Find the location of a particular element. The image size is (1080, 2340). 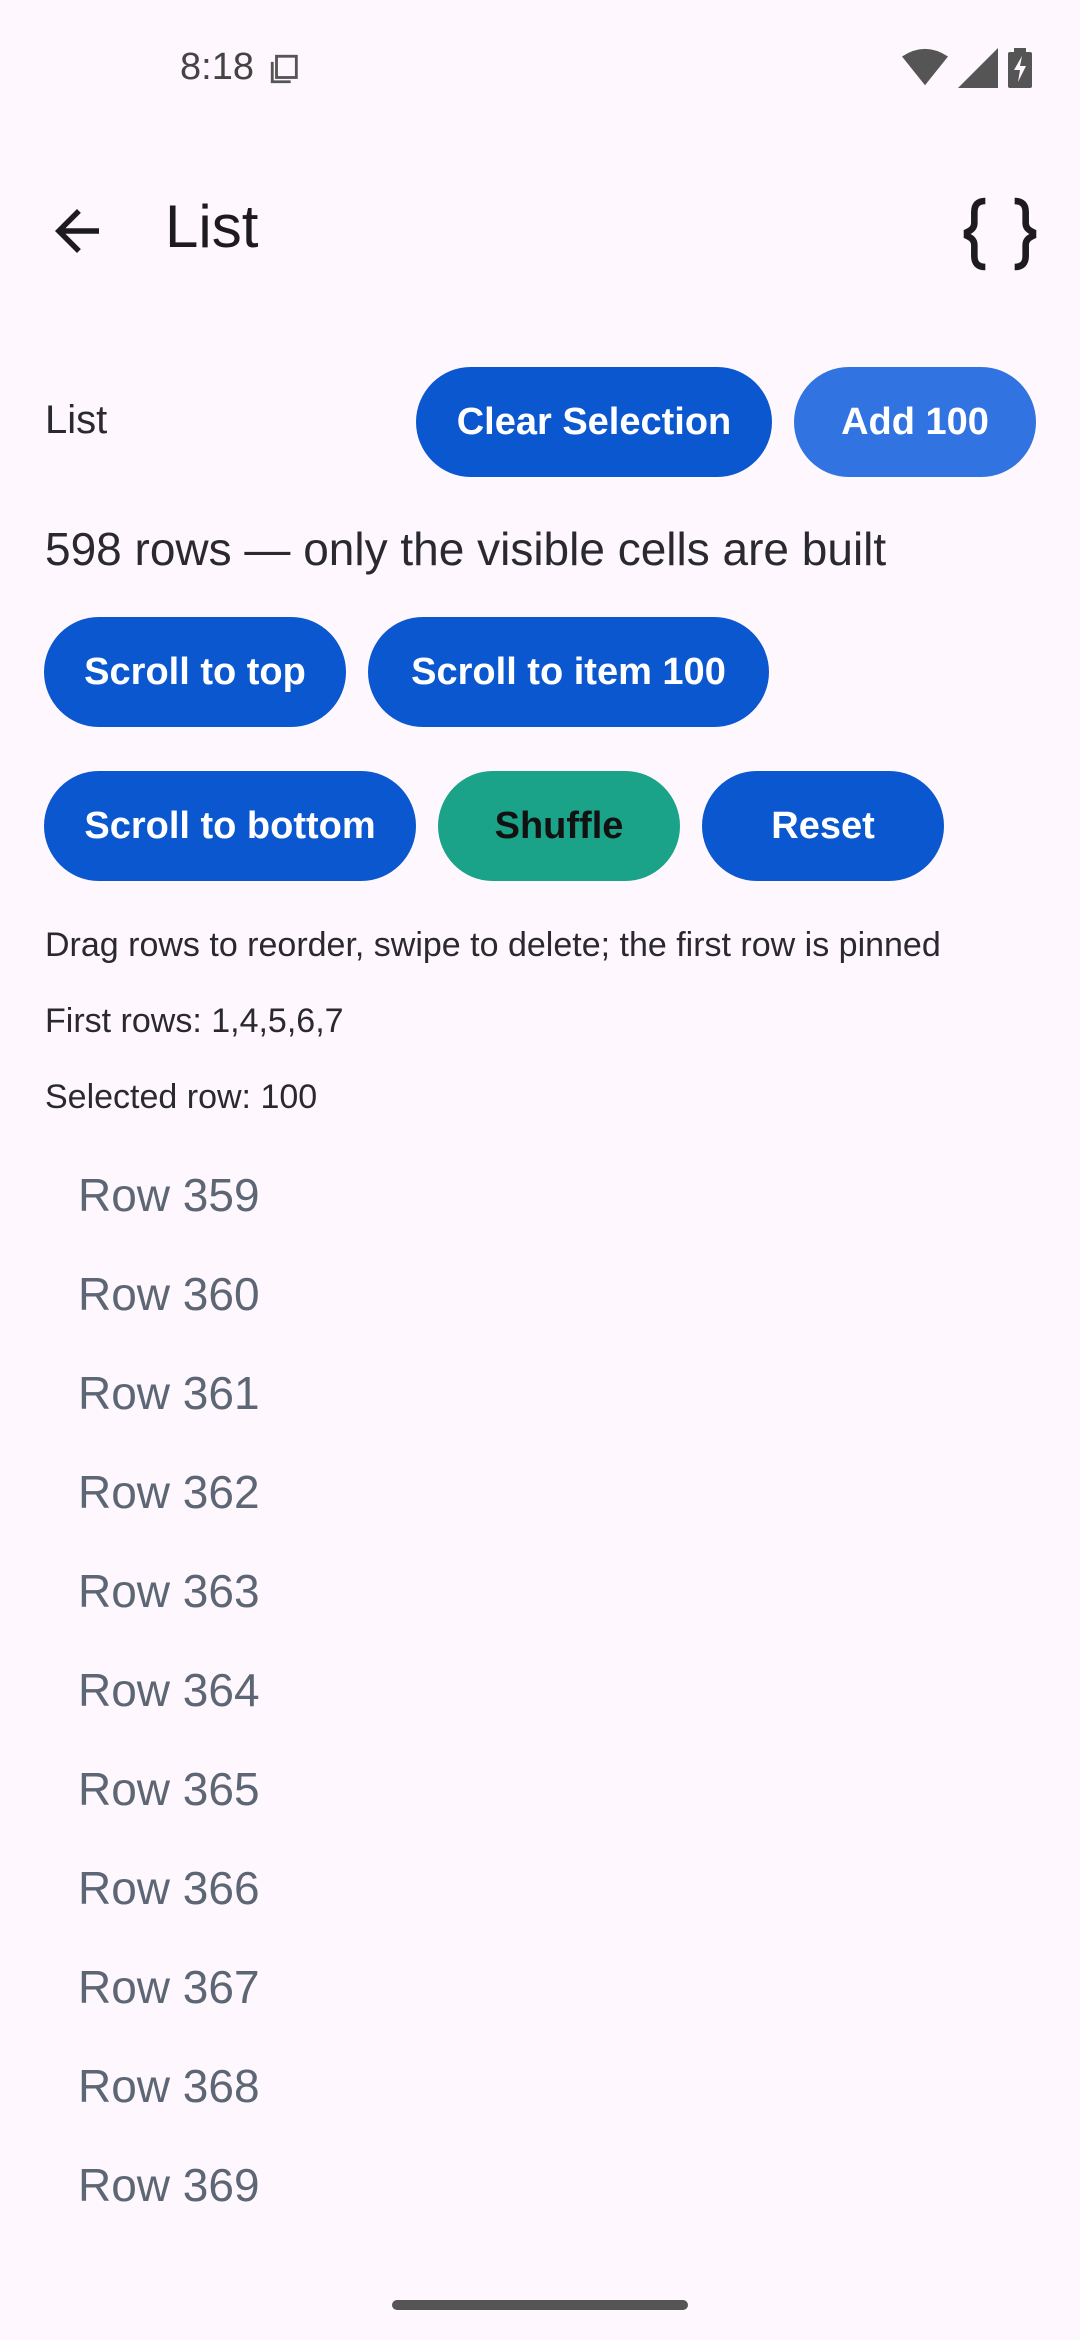

list-item: Row 364 is located at coordinates (169, 1704).